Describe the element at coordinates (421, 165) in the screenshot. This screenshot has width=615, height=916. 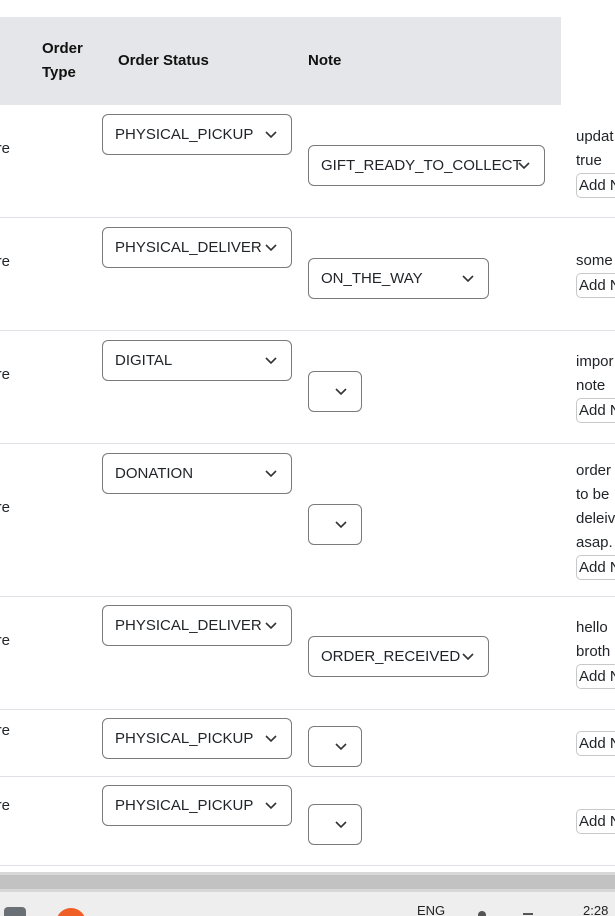
I see `delivery-status-value: GIFT_READY_TO_COLLECT` at that location.